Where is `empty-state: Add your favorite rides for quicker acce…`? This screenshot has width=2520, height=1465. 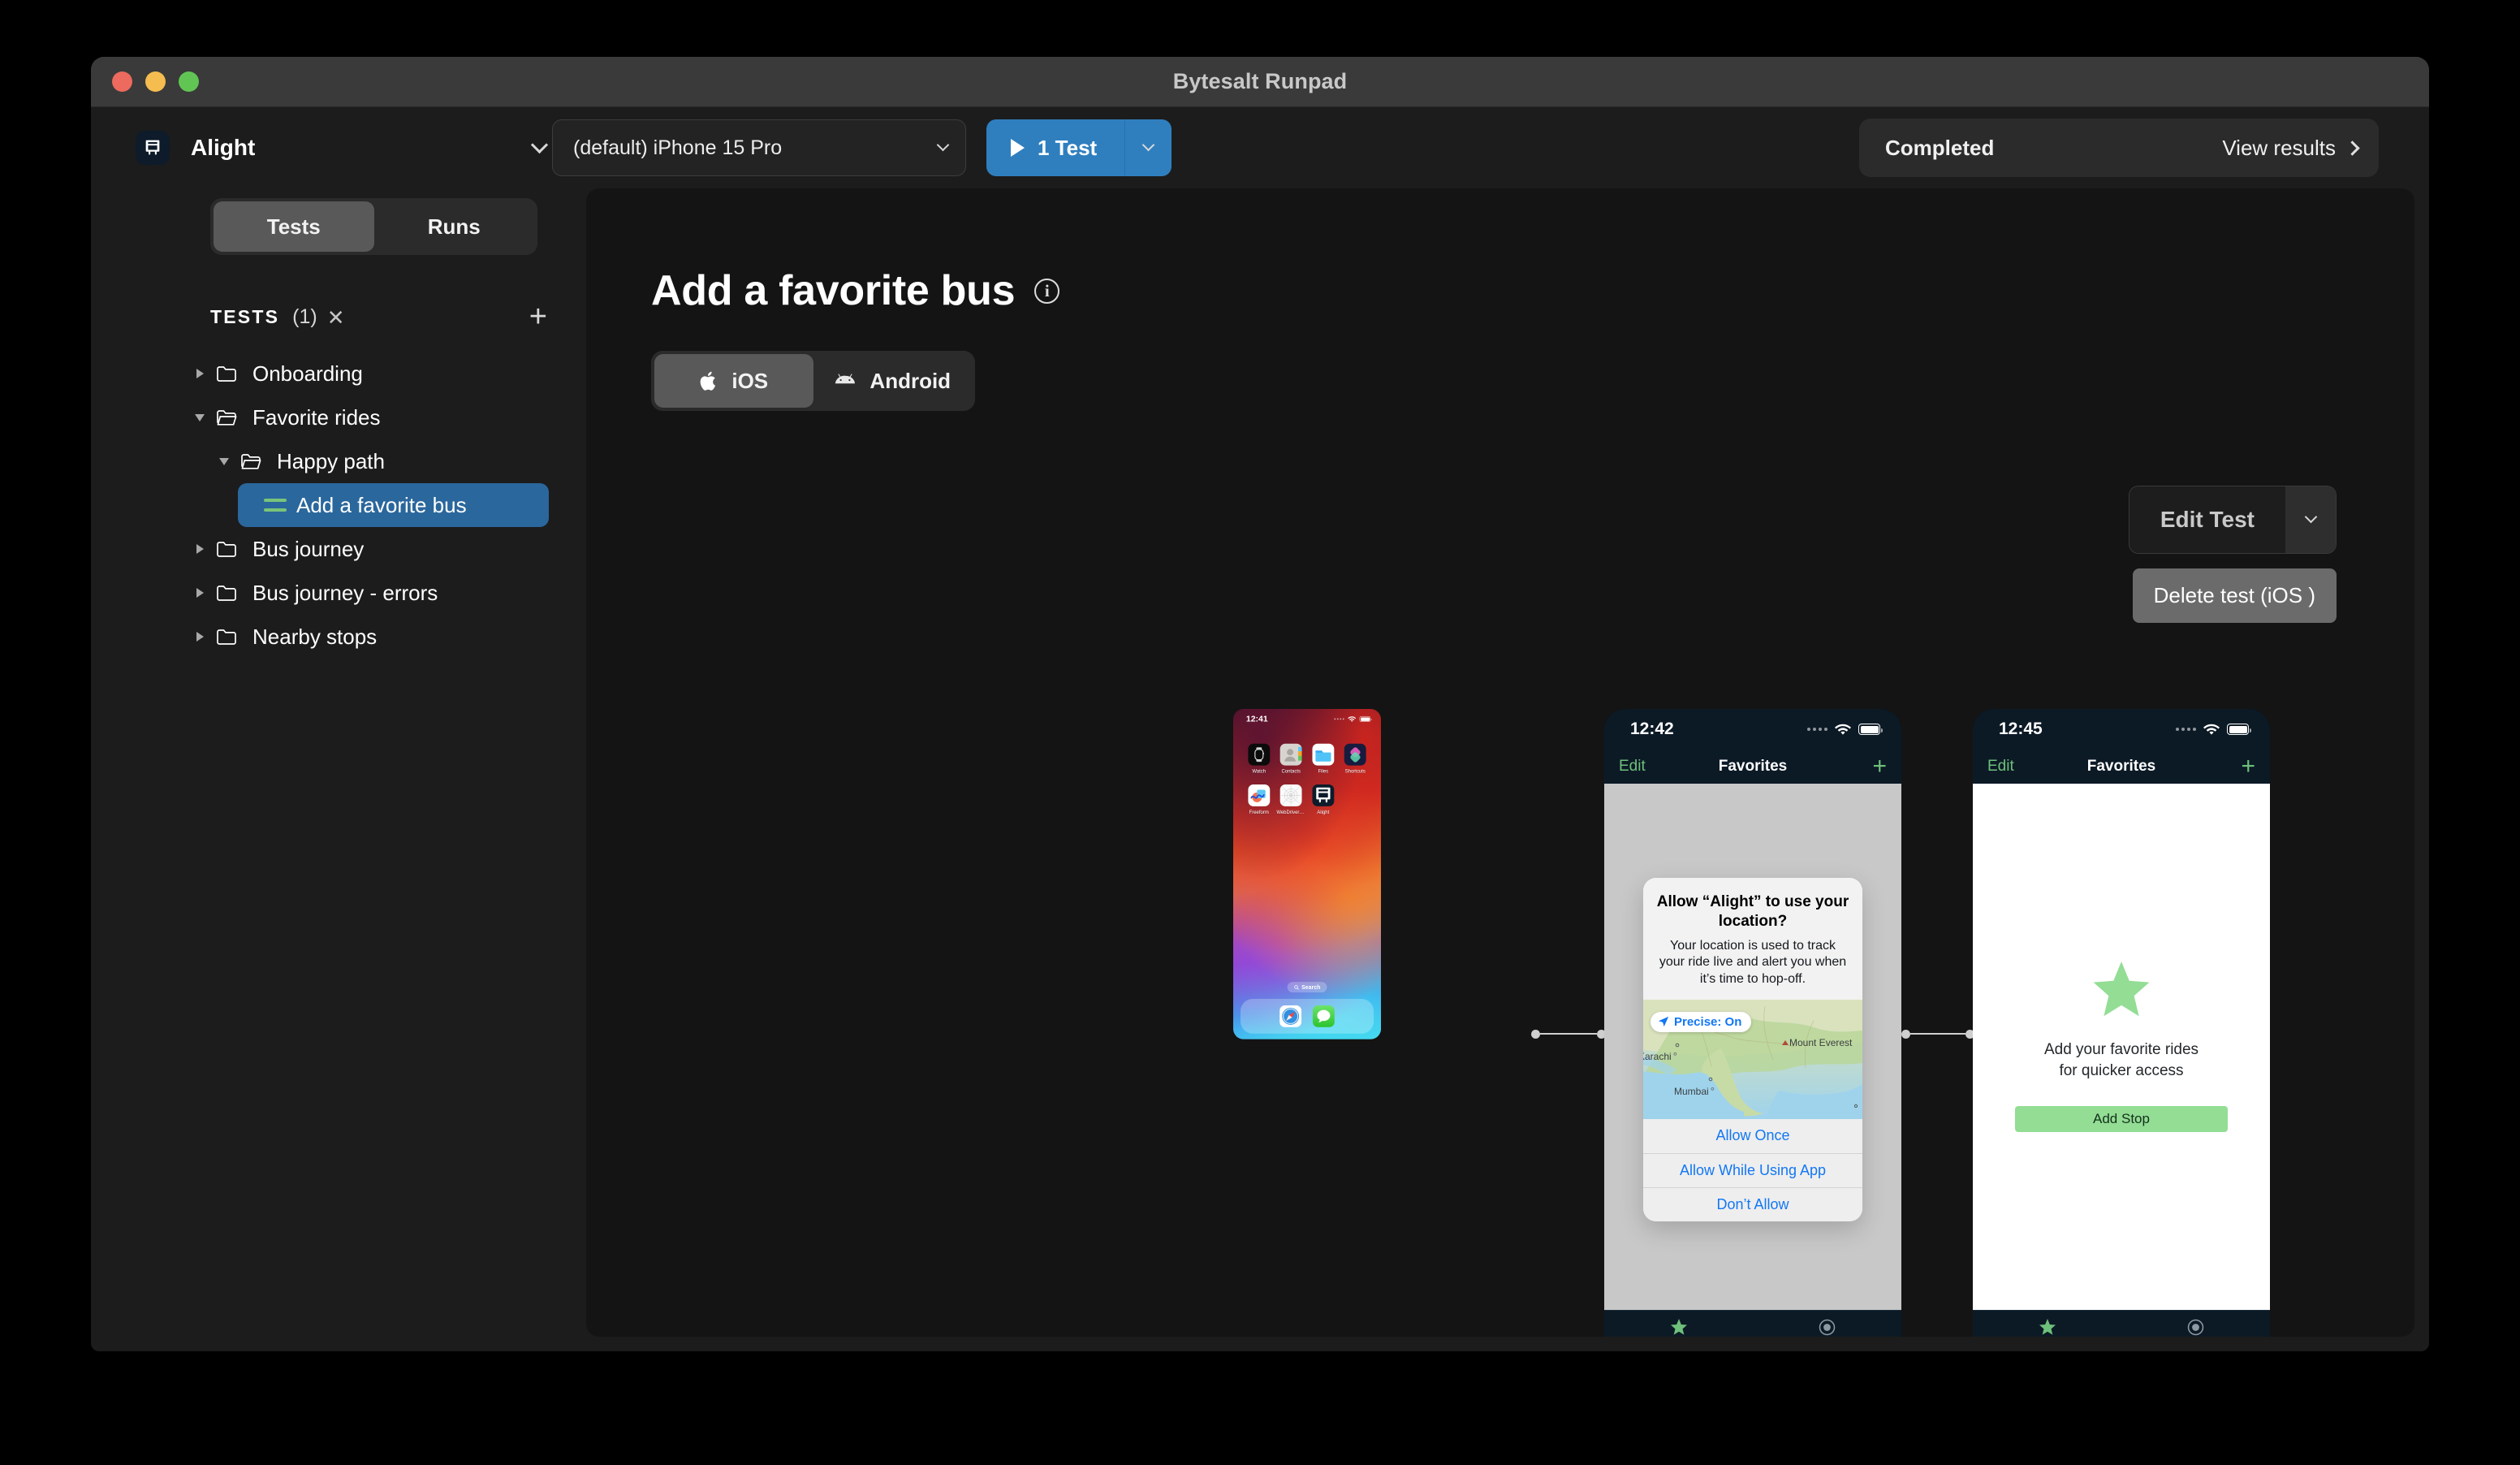 empty-state: Add your favorite rides for quicker acce… is located at coordinates (2121, 1047).